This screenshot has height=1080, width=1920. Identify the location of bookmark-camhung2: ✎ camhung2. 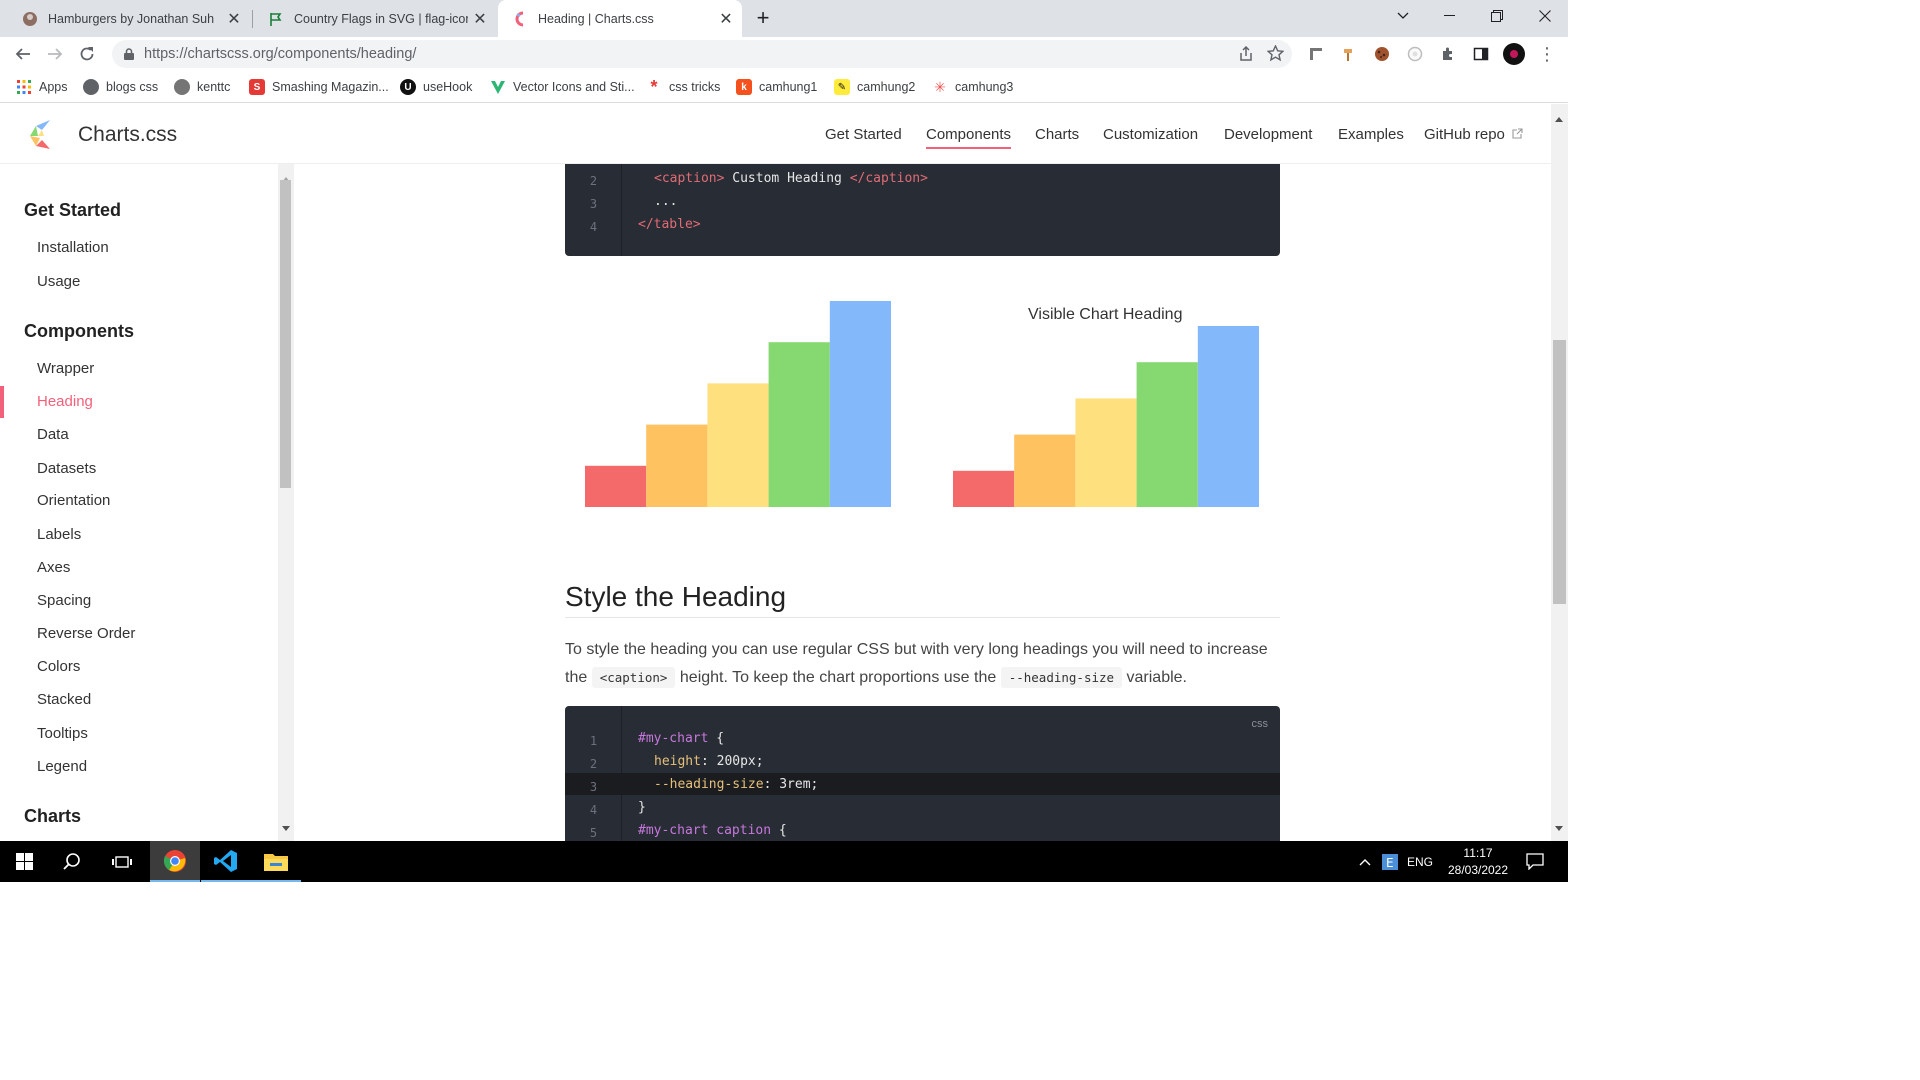
(874, 87).